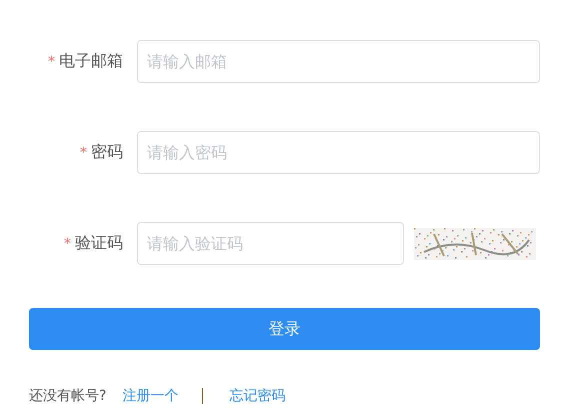 The width and height of the screenshot is (571, 418). I want to click on register-link: 注册一个, so click(150, 396).